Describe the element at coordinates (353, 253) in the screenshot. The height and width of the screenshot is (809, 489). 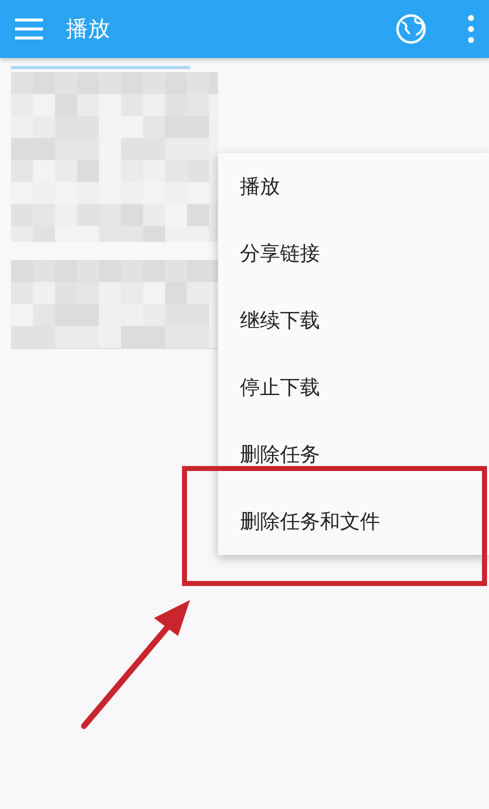
I see `menu-item: 分享链接` at that location.